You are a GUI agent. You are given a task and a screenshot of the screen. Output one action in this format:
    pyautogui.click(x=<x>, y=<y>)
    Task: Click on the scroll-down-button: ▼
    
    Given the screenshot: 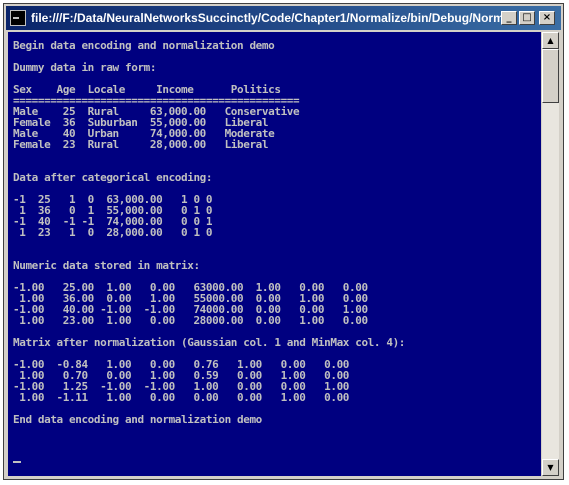 What is the action you would take?
    pyautogui.click(x=550, y=467)
    